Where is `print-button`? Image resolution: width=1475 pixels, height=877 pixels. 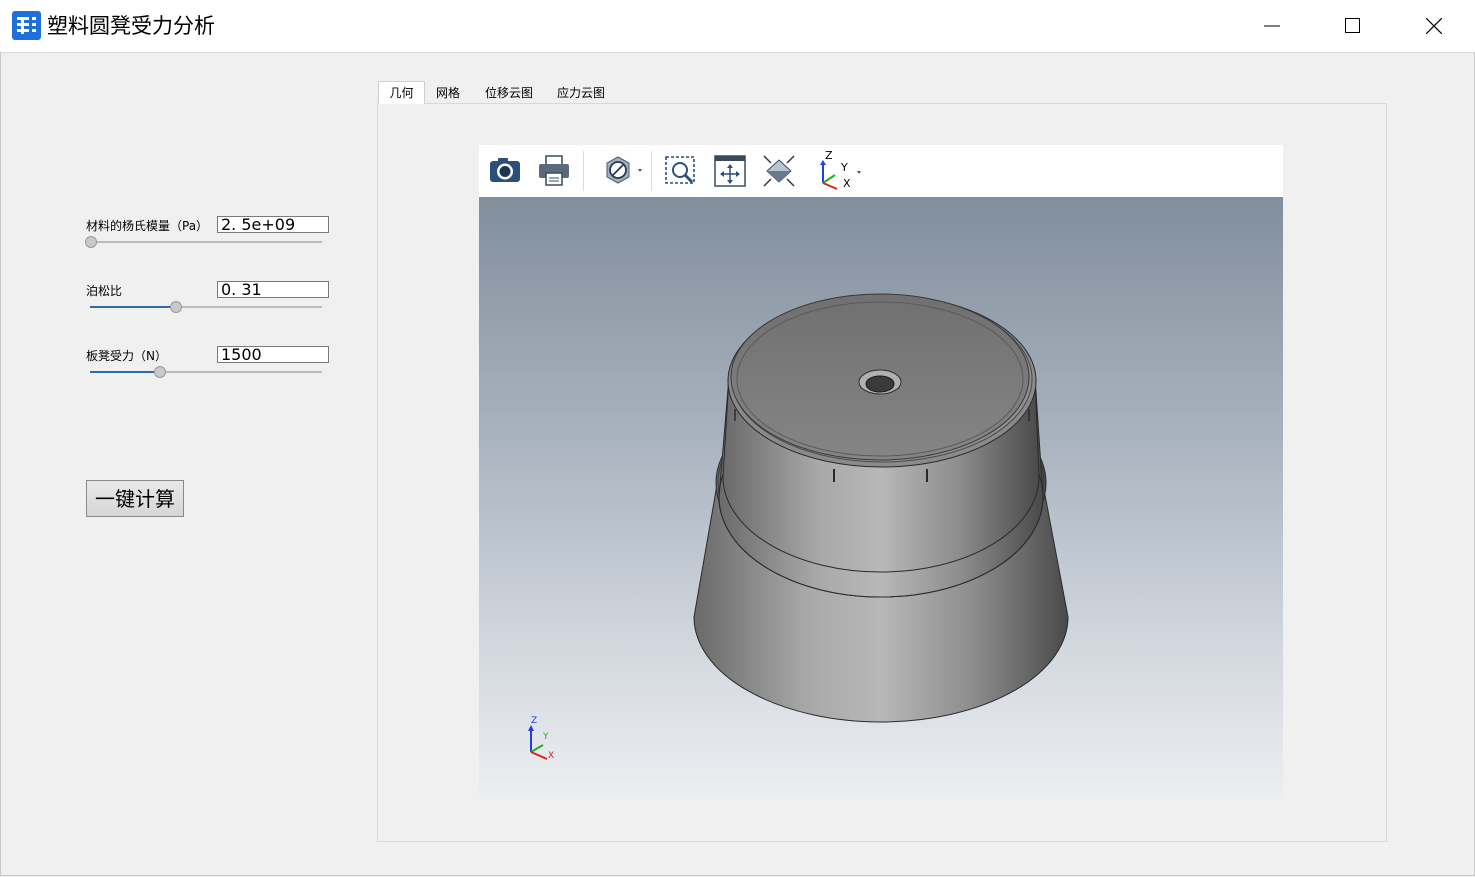
print-button is located at coordinates (554, 171).